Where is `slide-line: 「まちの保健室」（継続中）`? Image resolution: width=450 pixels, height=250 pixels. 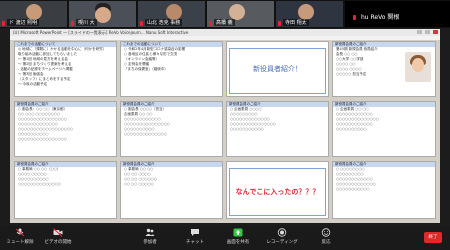 slide-line: 「まちの保健室」（継続中） is located at coordinates (146, 69).